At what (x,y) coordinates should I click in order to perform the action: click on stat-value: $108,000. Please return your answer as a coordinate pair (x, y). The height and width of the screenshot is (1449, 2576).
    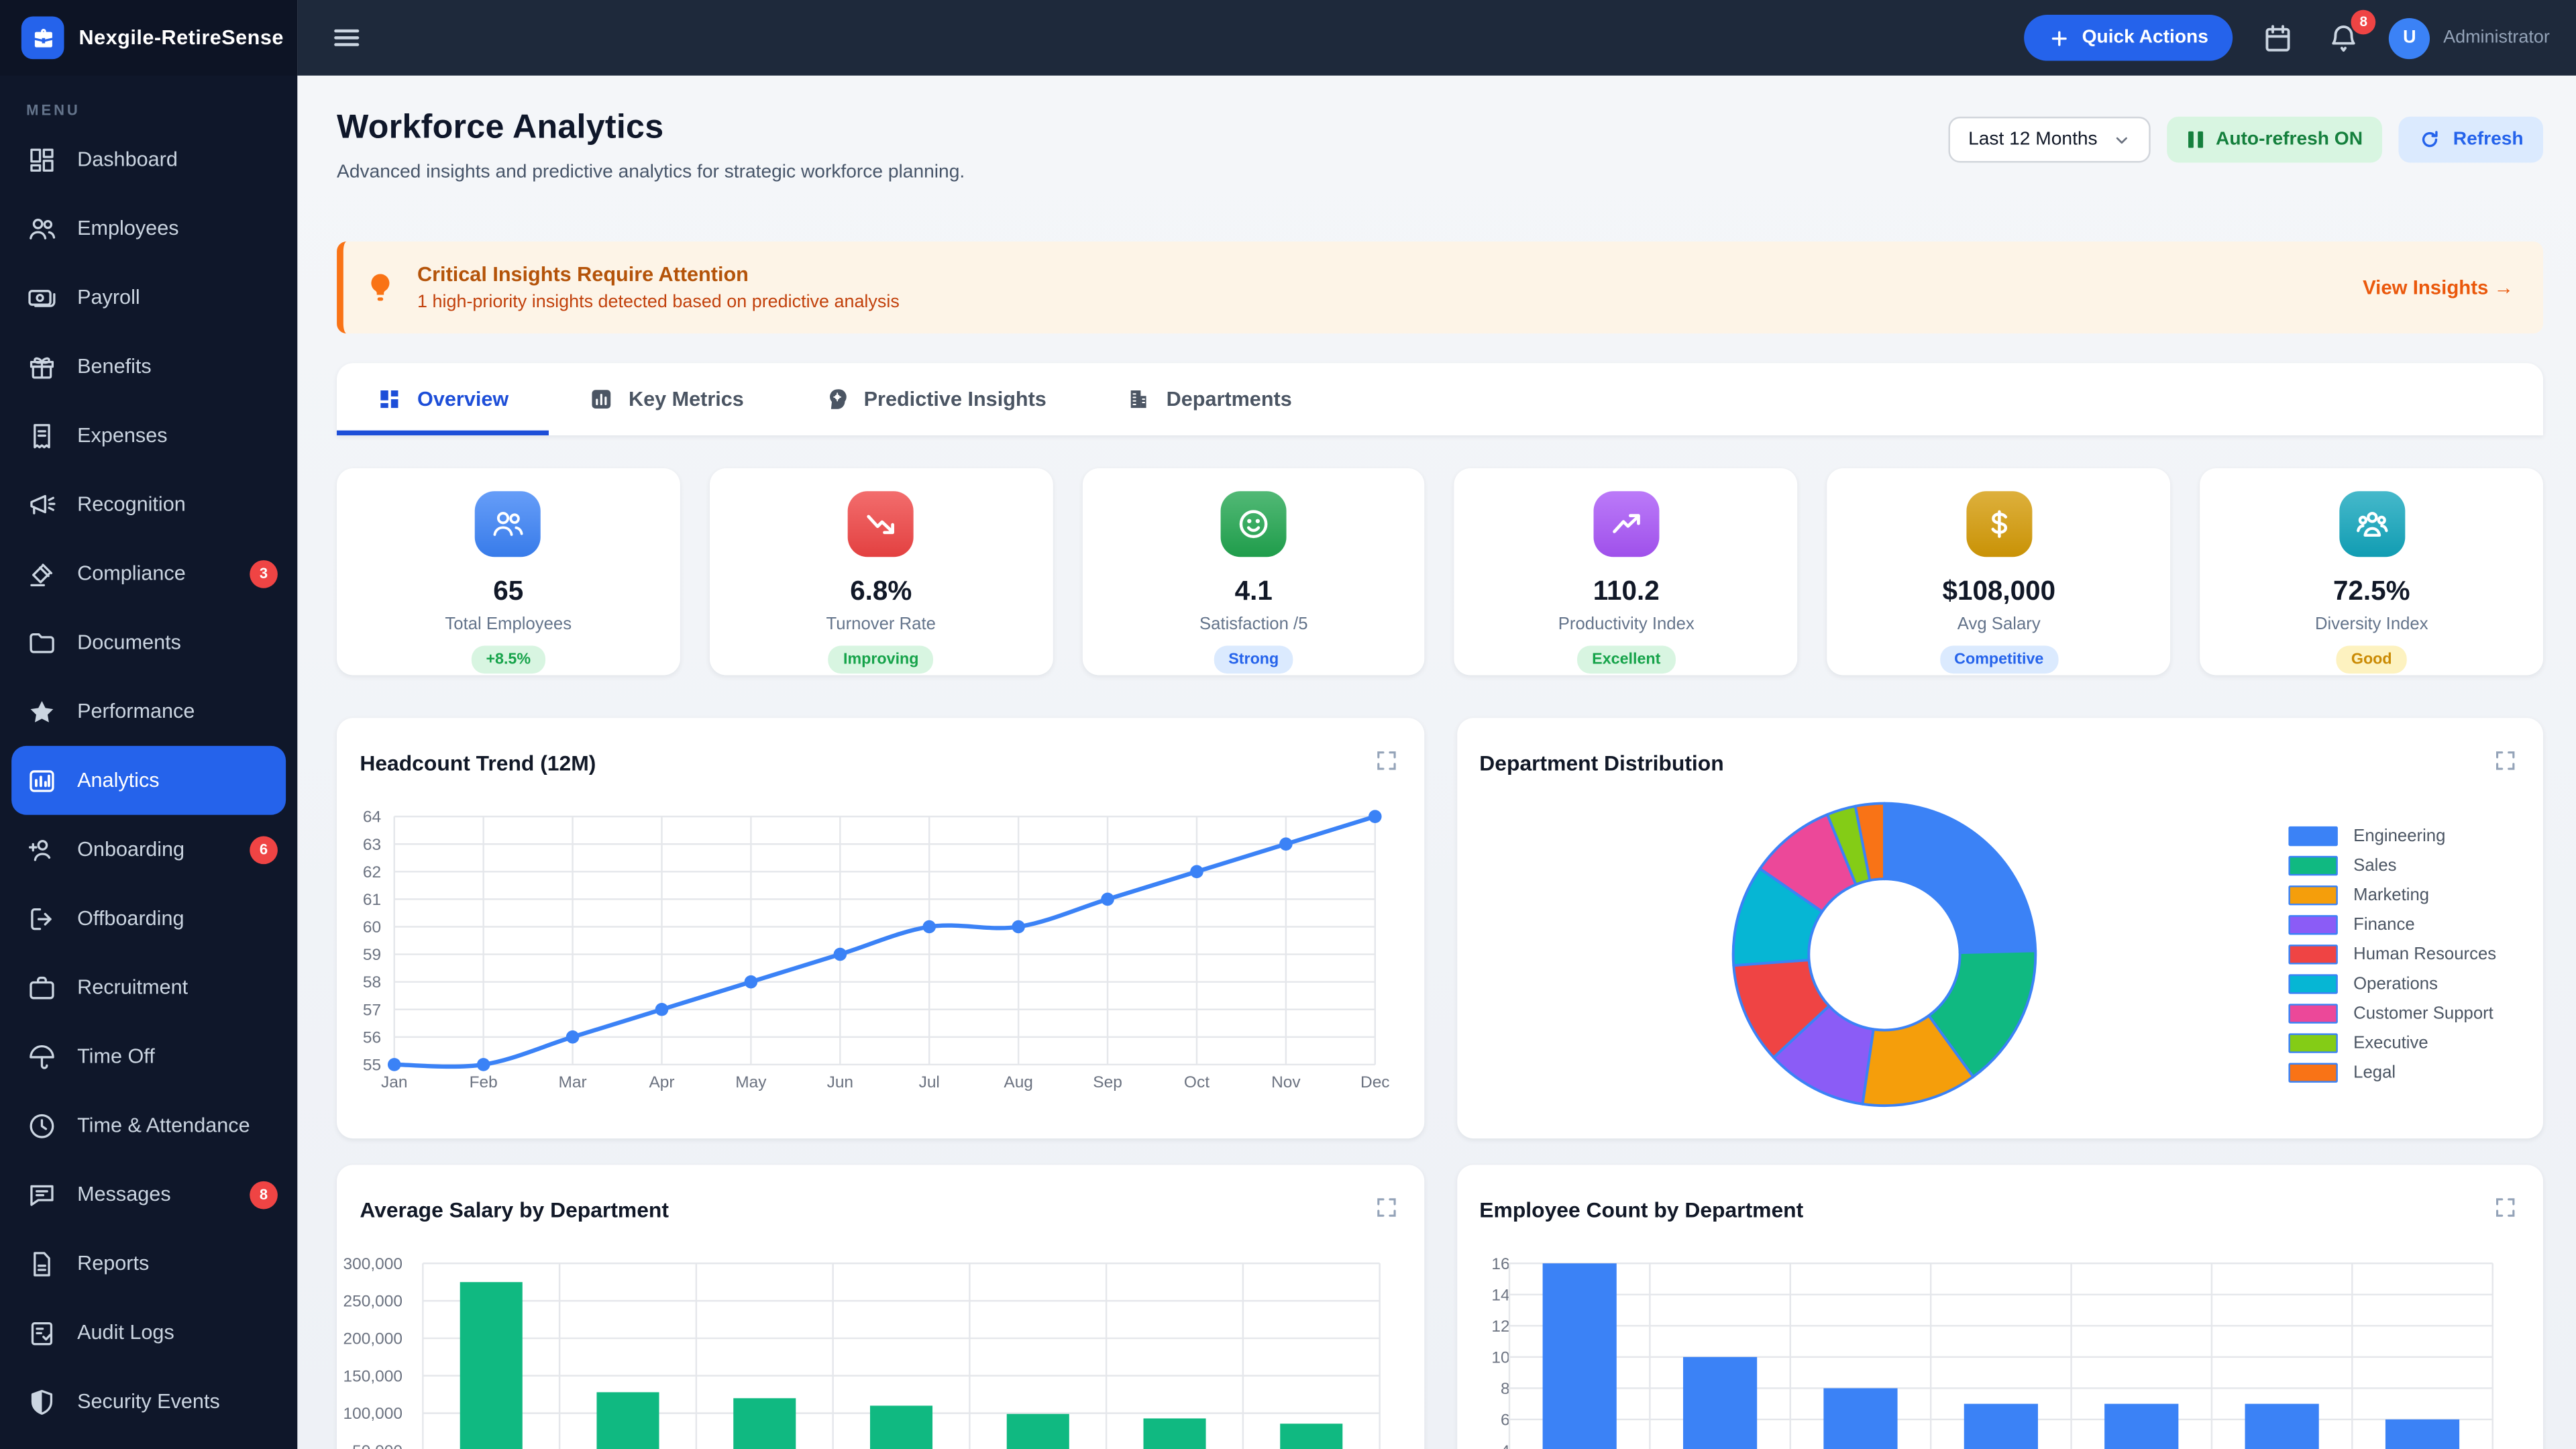
    Looking at the image, I should click on (1999, 591).